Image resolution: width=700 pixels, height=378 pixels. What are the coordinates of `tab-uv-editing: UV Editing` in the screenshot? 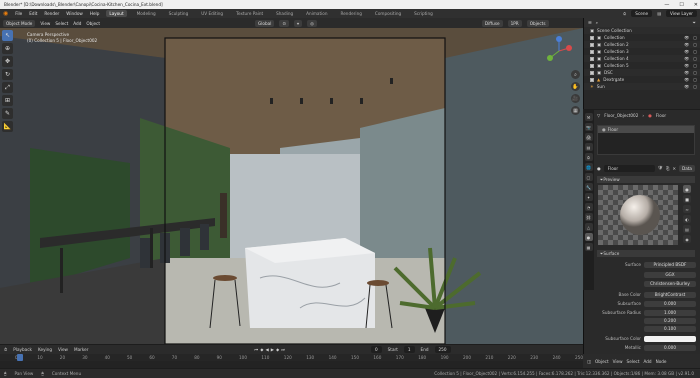 It's located at (212, 13).